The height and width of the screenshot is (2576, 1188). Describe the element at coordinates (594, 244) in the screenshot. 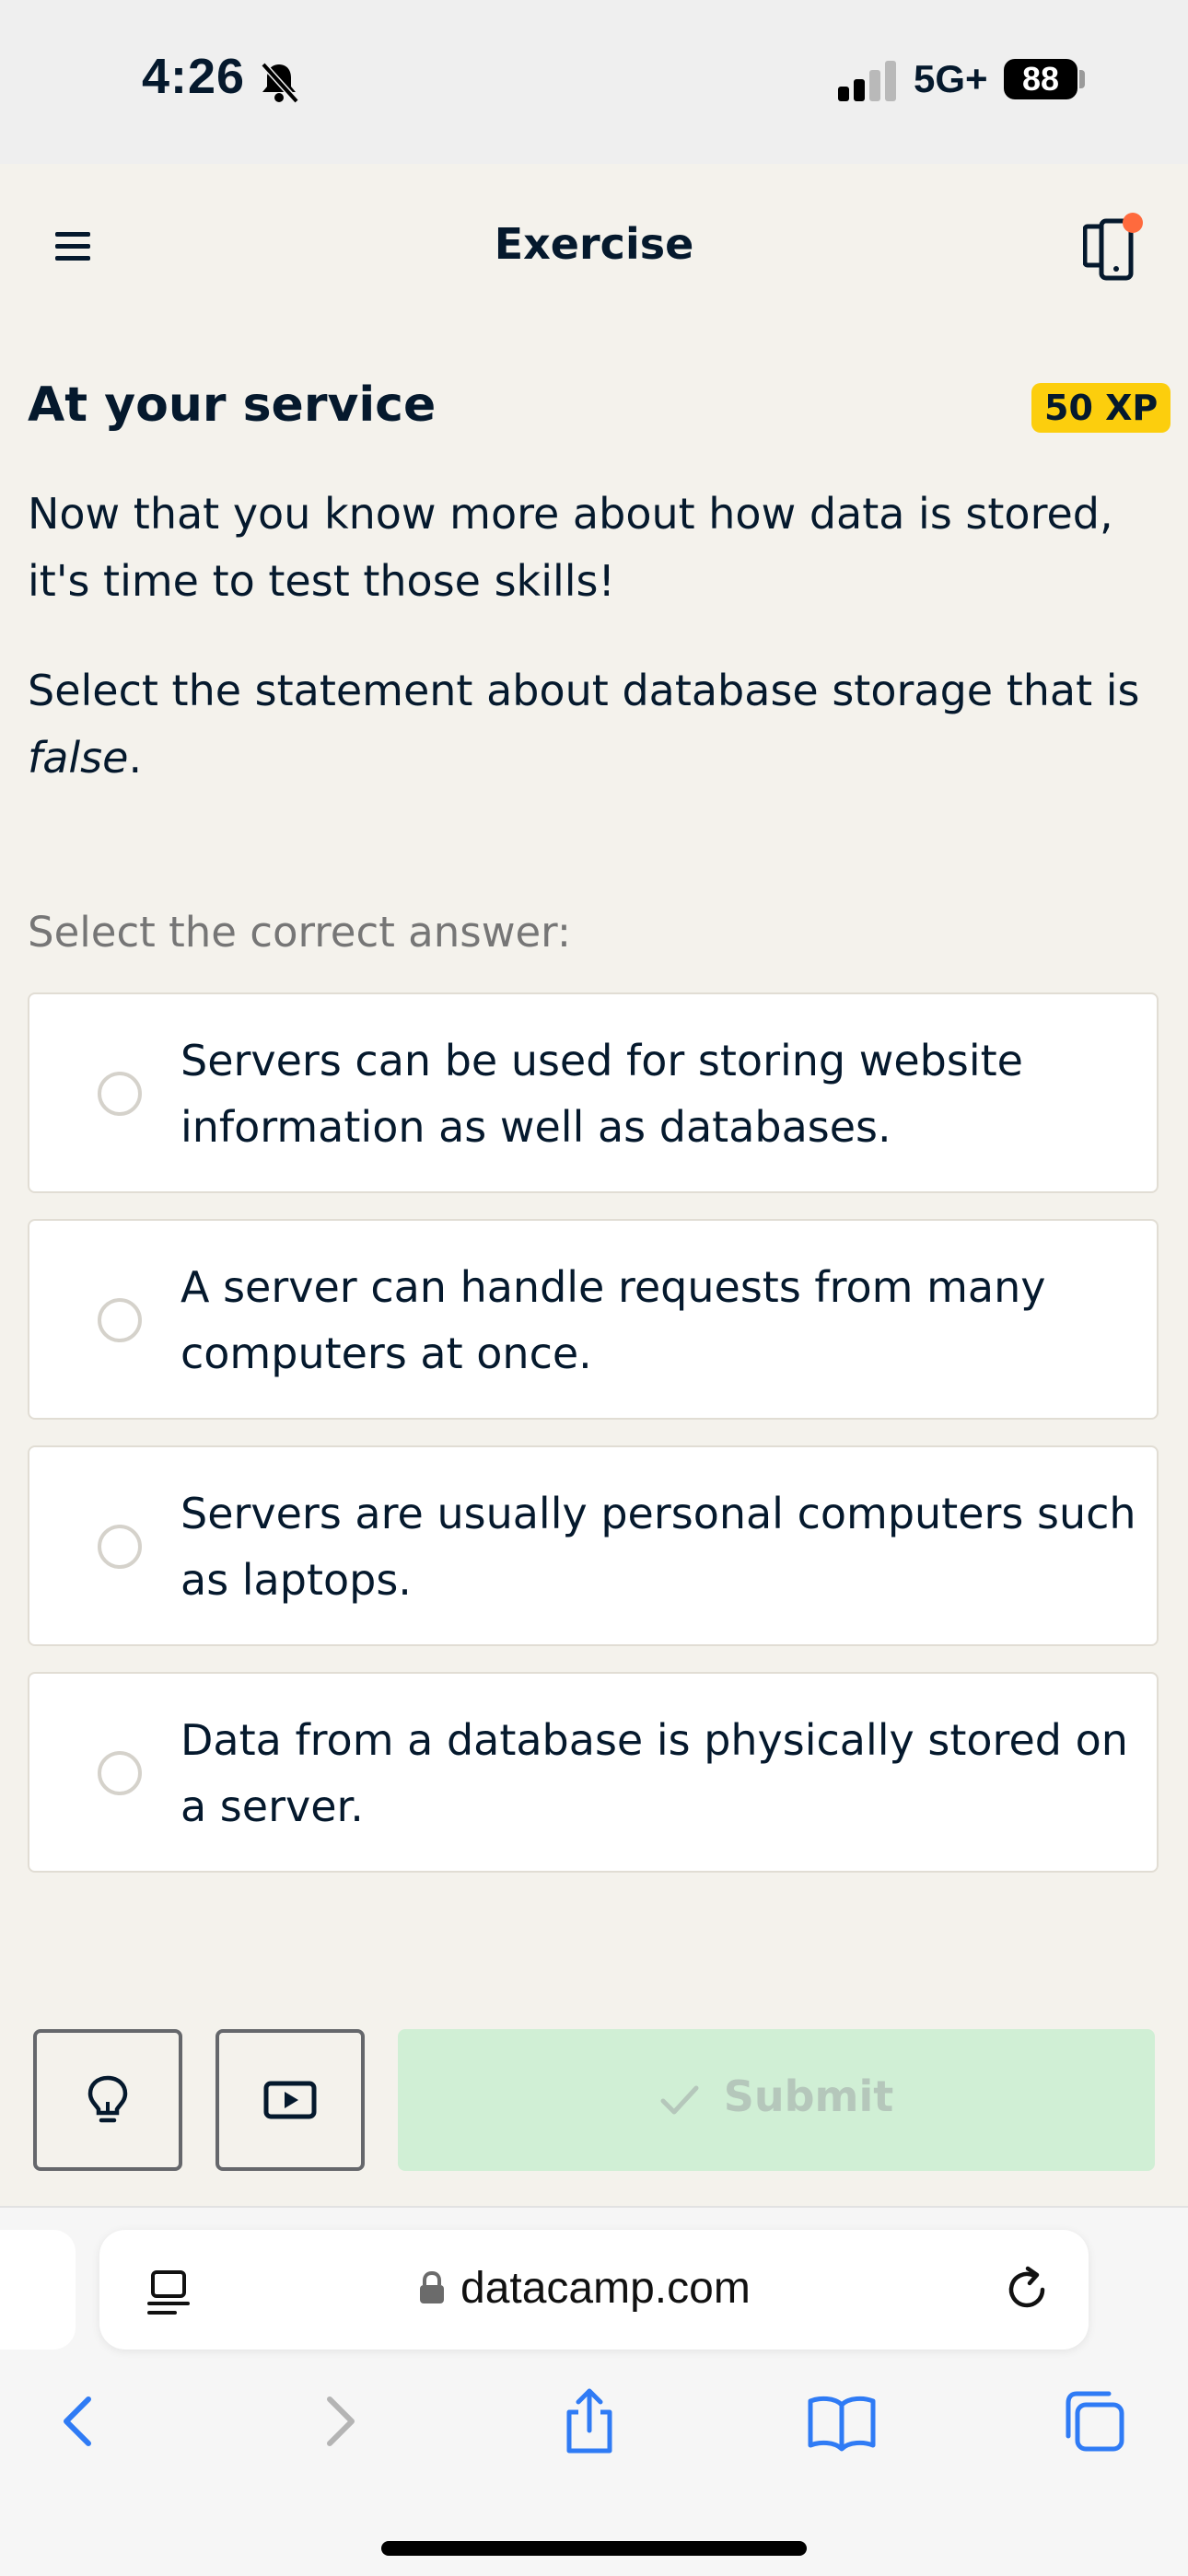

I see `page-title: Exercise` at that location.